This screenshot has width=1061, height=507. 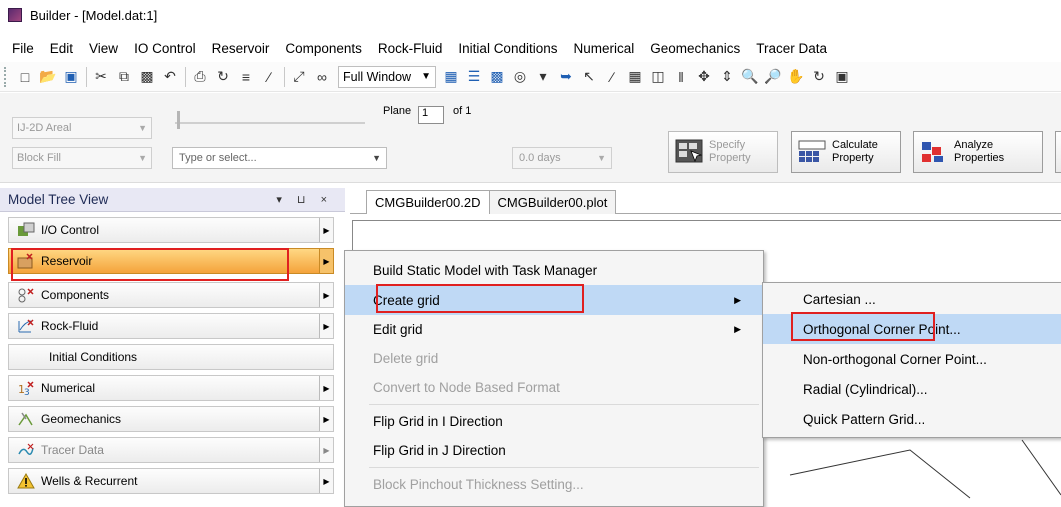 I want to click on analyze-properties-button: Analyze Properties, so click(x=978, y=152).